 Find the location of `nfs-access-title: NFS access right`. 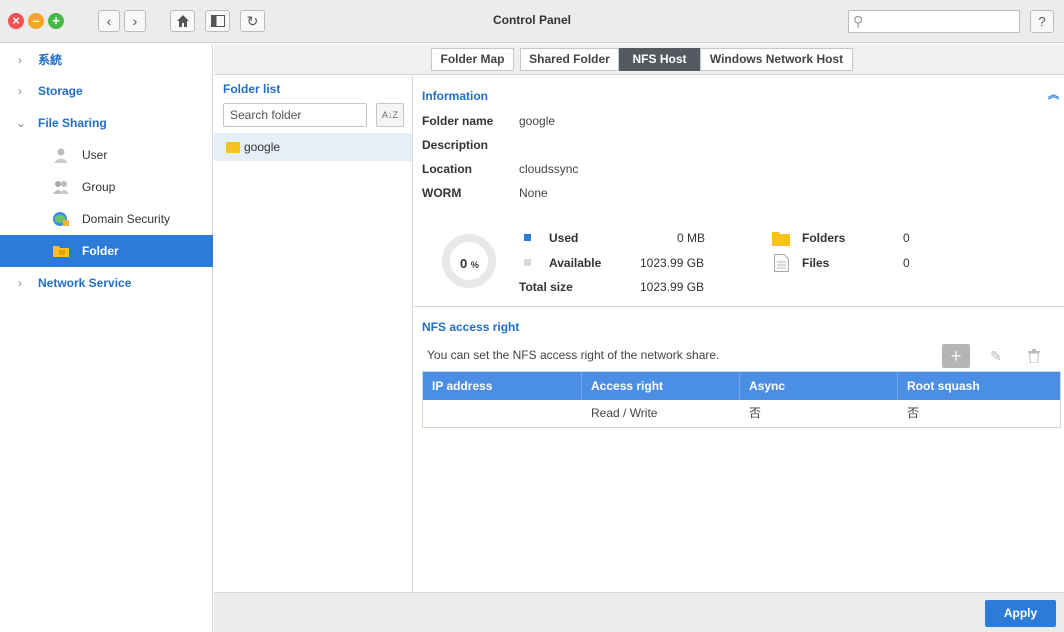

nfs-access-title: NFS access right is located at coordinates (471, 327).